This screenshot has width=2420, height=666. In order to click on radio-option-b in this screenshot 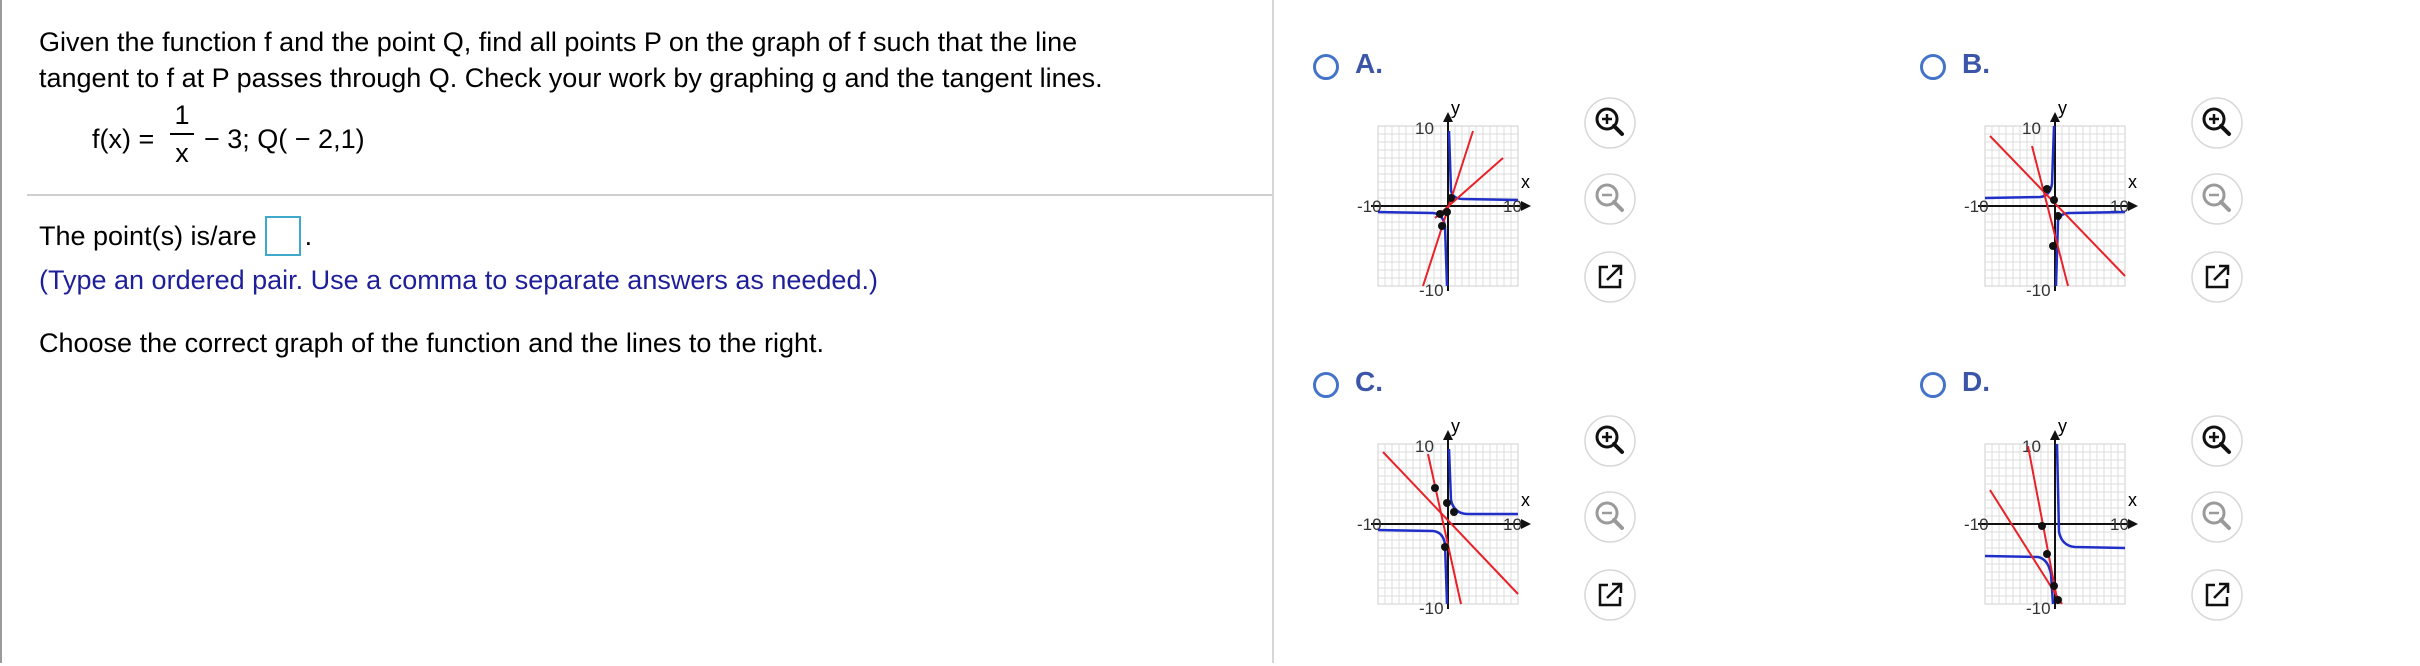, I will do `click(1933, 67)`.